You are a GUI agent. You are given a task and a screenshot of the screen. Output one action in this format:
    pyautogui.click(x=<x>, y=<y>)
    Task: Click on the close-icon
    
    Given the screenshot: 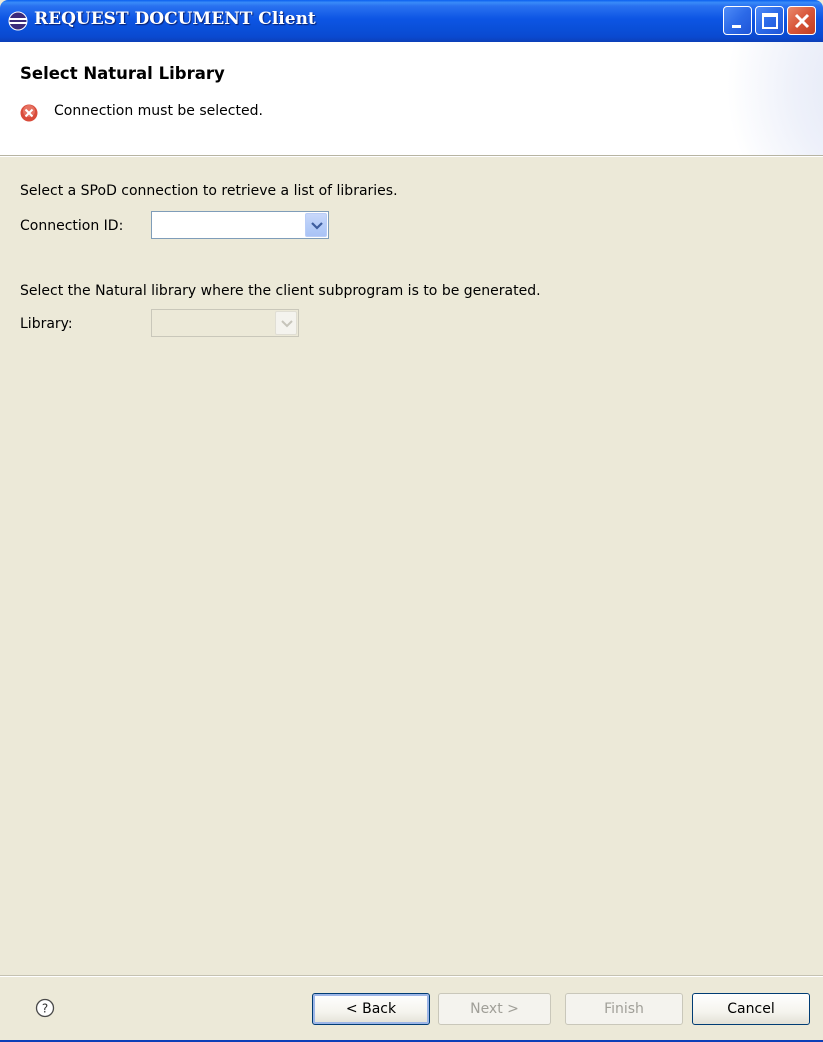 What is the action you would take?
    pyautogui.click(x=802, y=21)
    